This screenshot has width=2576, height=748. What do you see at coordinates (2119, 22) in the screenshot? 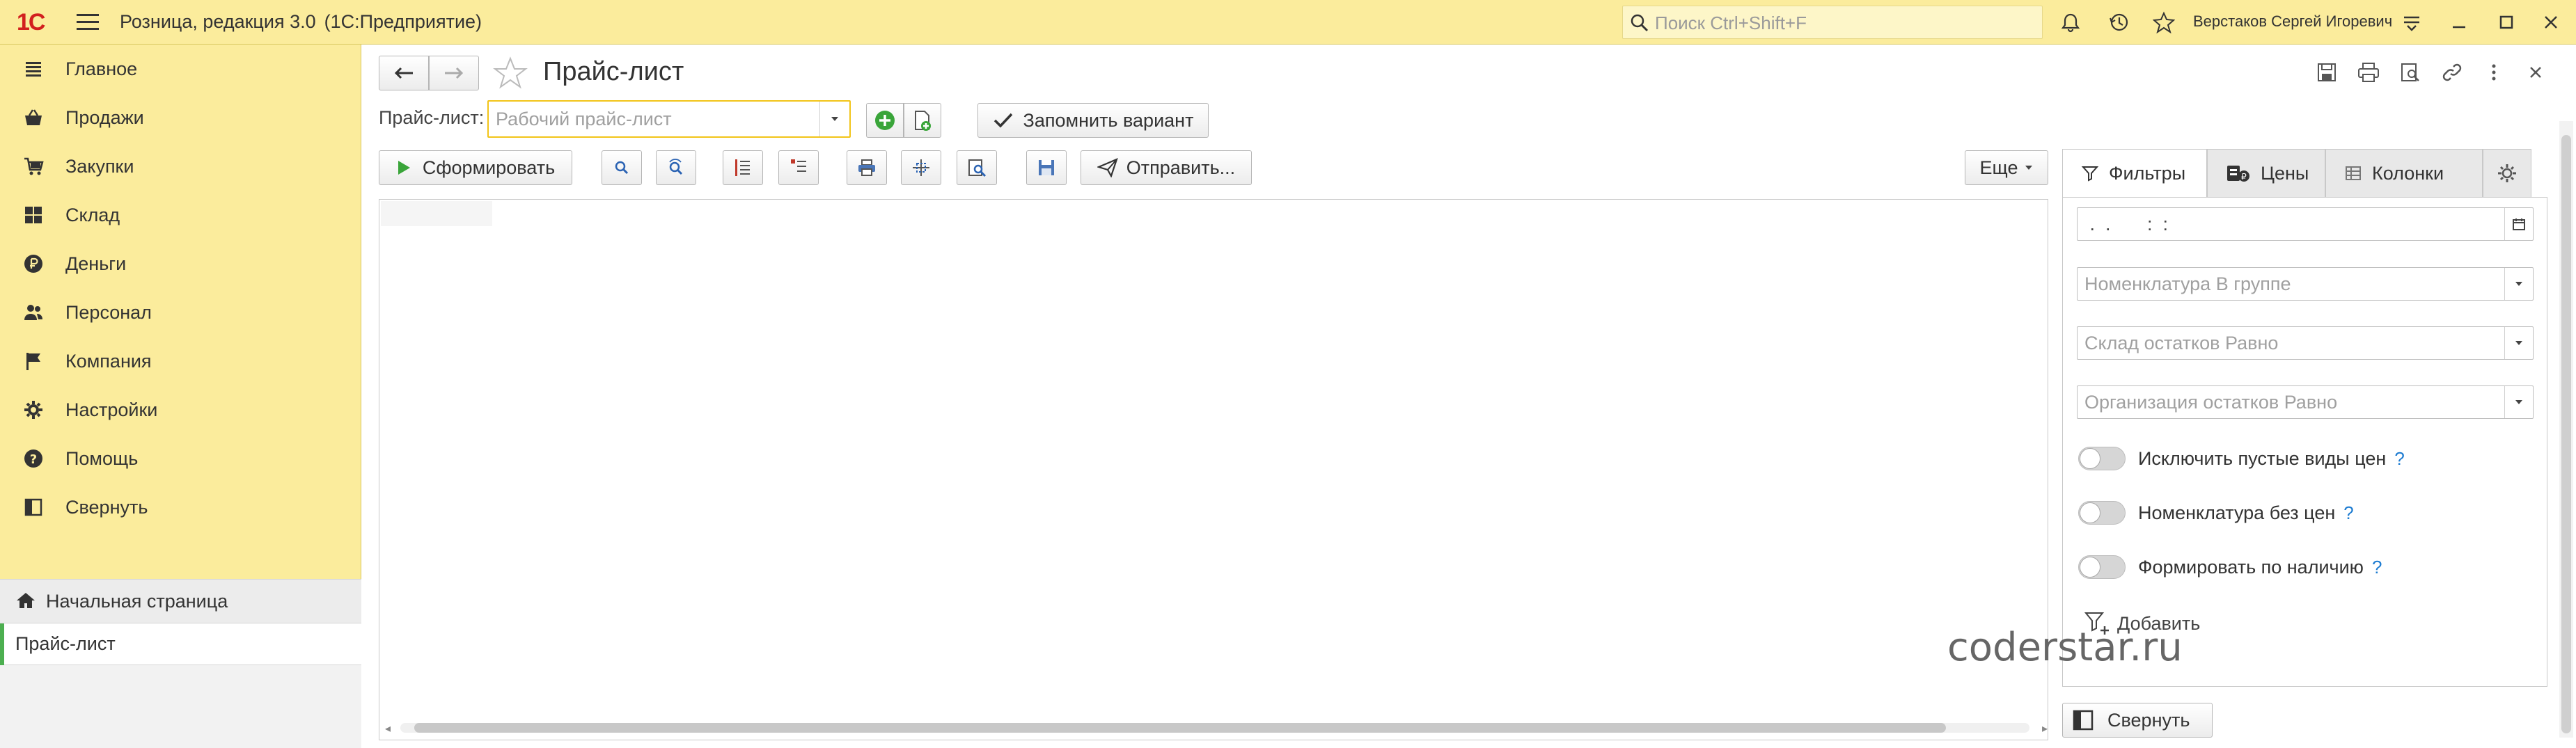
I see `history-icon` at bounding box center [2119, 22].